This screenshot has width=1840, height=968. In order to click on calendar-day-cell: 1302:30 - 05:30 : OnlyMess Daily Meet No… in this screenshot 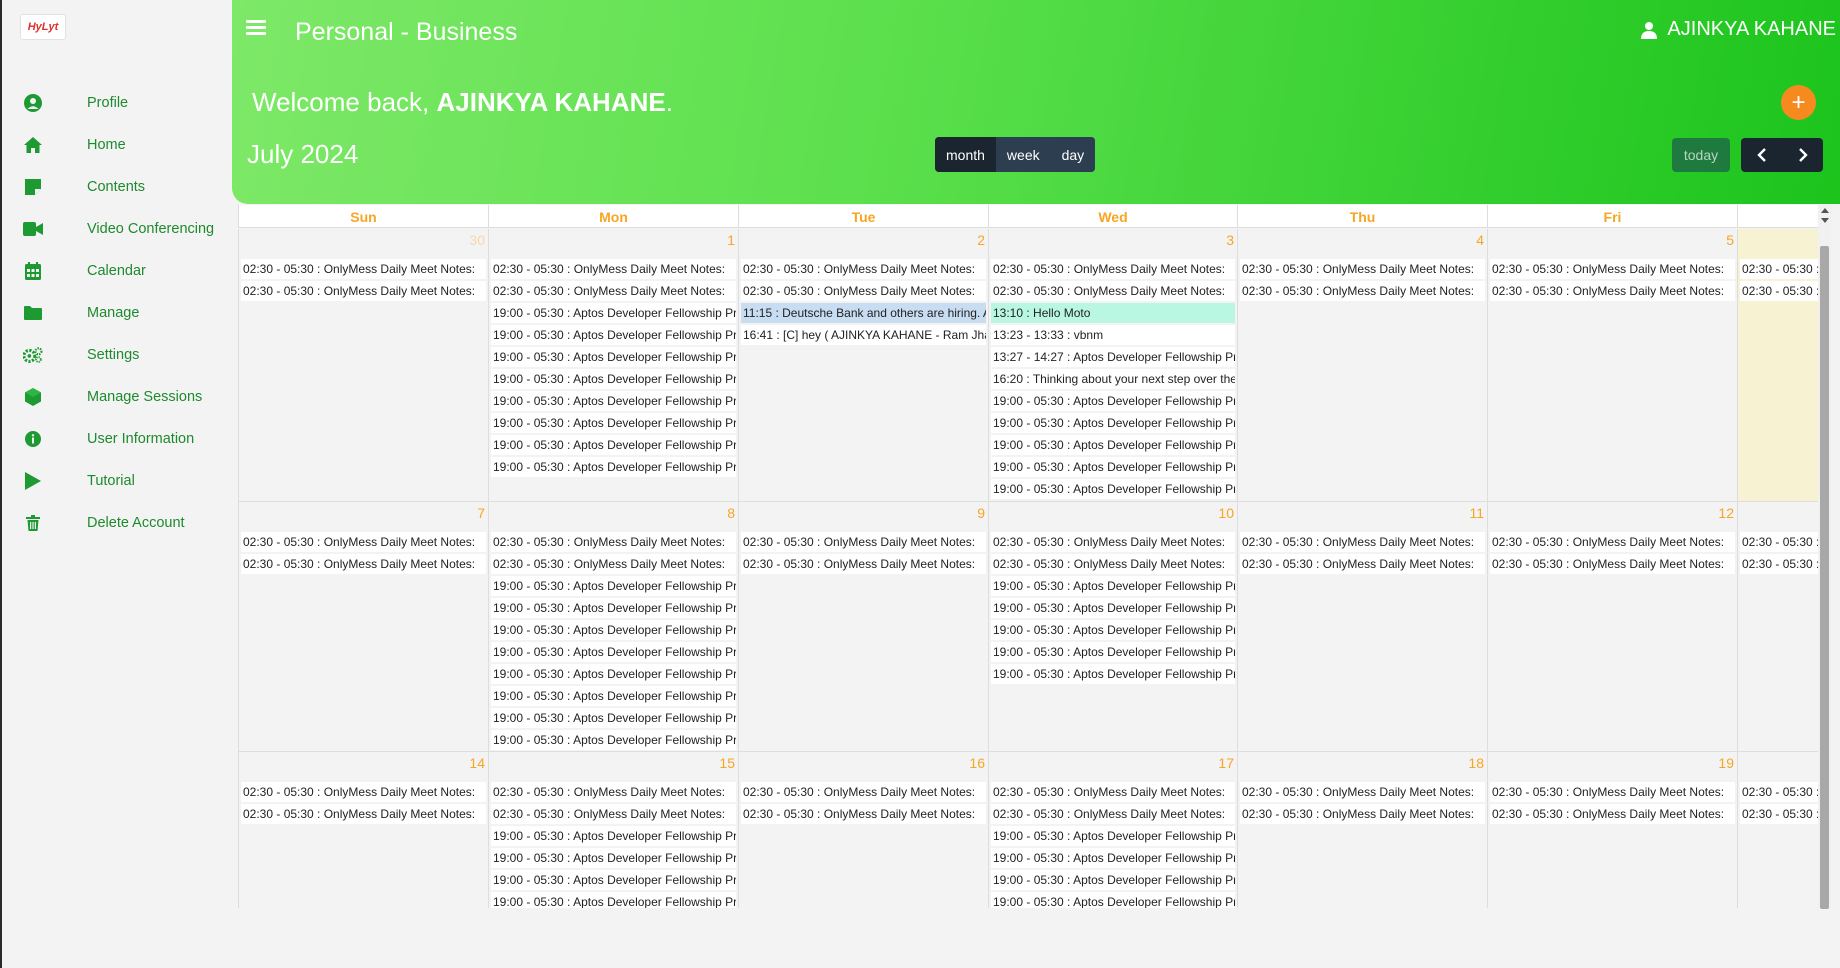, I will do `click(1777, 627)`.